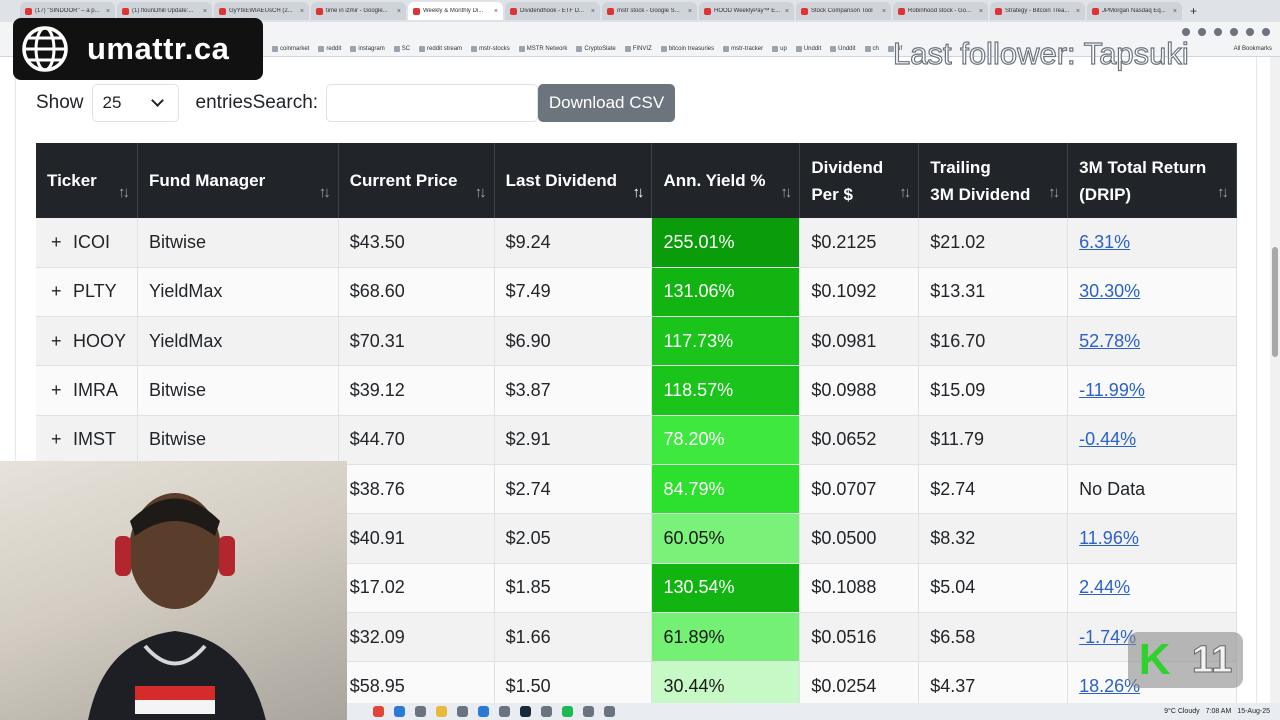 This screenshot has height=720, width=1280. Describe the element at coordinates (726, 637) in the screenshot. I see `table-cell-yield: 61.89%` at that location.